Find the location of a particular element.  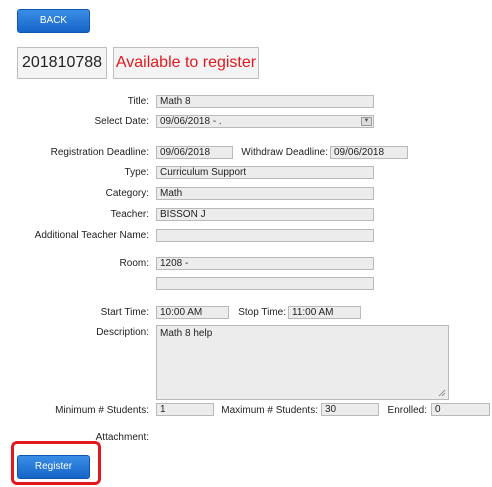

title-label: Title: is located at coordinates (138, 101).